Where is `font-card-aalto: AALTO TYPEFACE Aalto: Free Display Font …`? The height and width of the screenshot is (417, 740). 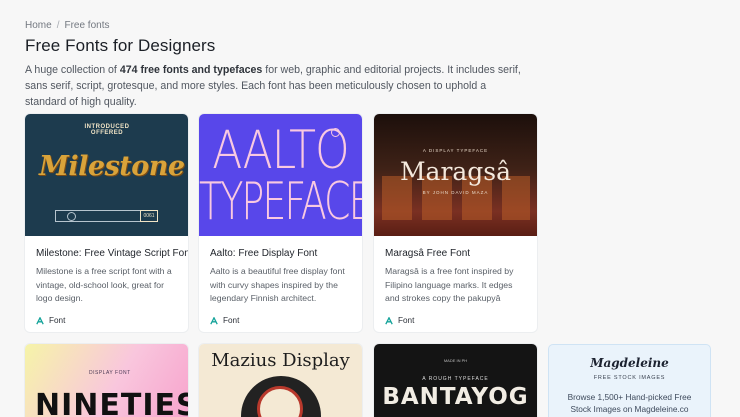
font-card-aalto: AALTO TYPEFACE Aalto: Free Display Font … is located at coordinates (280, 223).